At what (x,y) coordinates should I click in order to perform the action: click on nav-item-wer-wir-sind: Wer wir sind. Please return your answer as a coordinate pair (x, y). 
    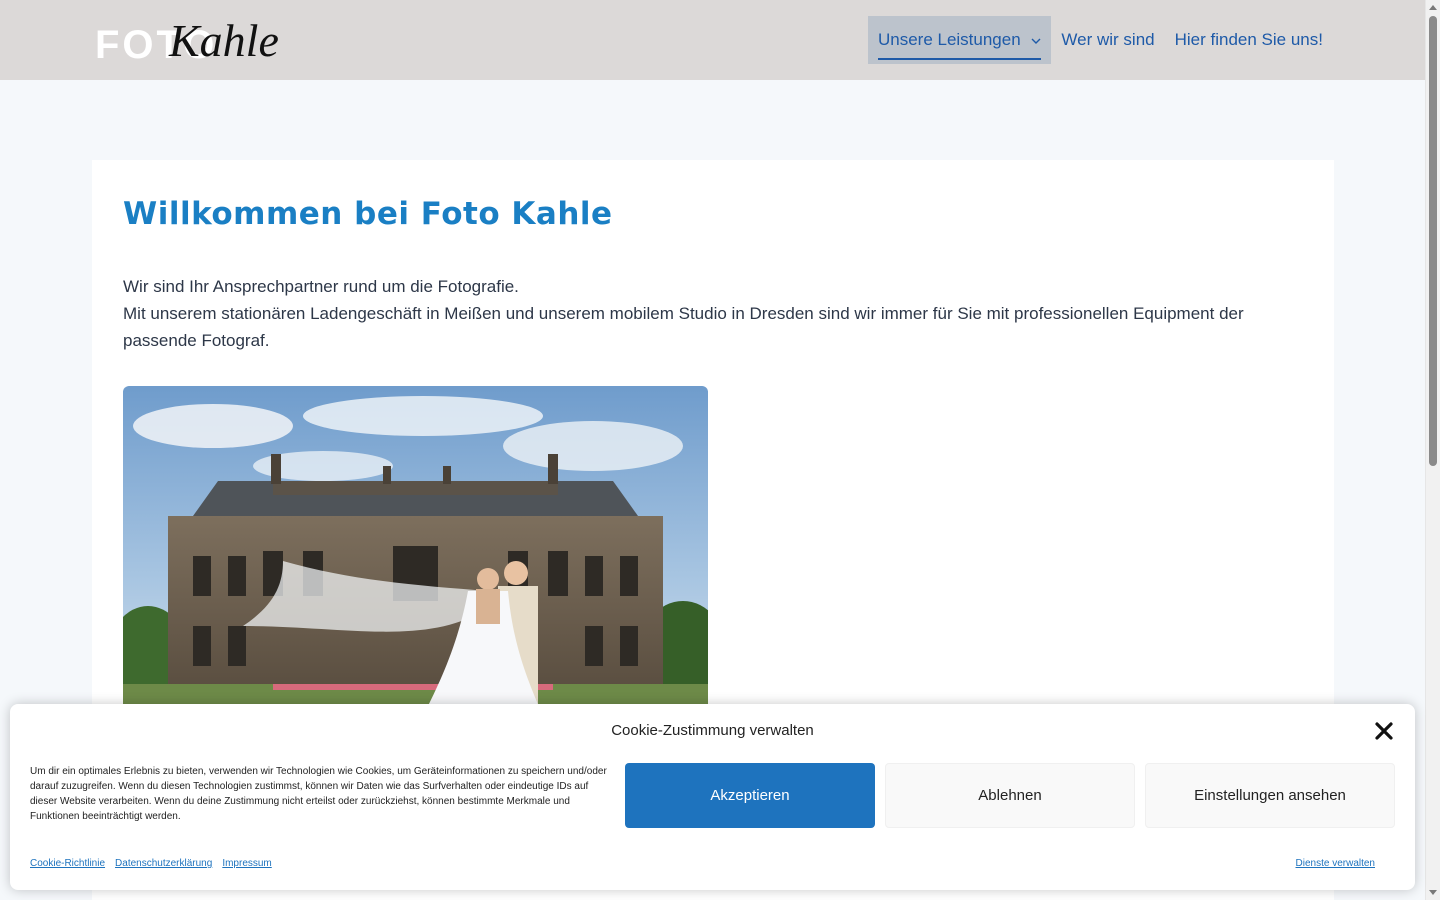
    Looking at the image, I should click on (1107, 40).